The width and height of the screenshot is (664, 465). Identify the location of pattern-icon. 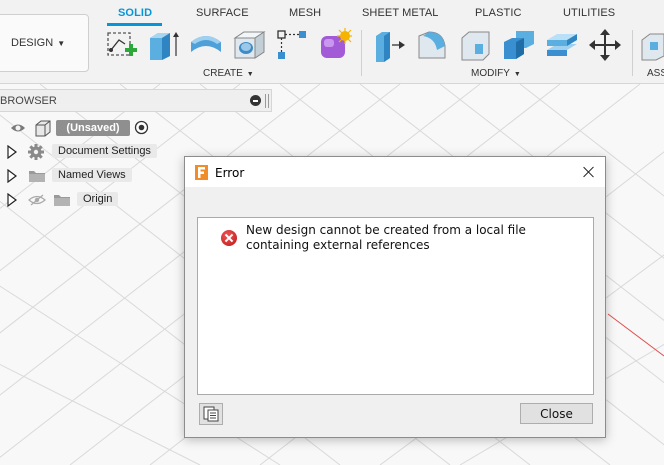
(292, 45).